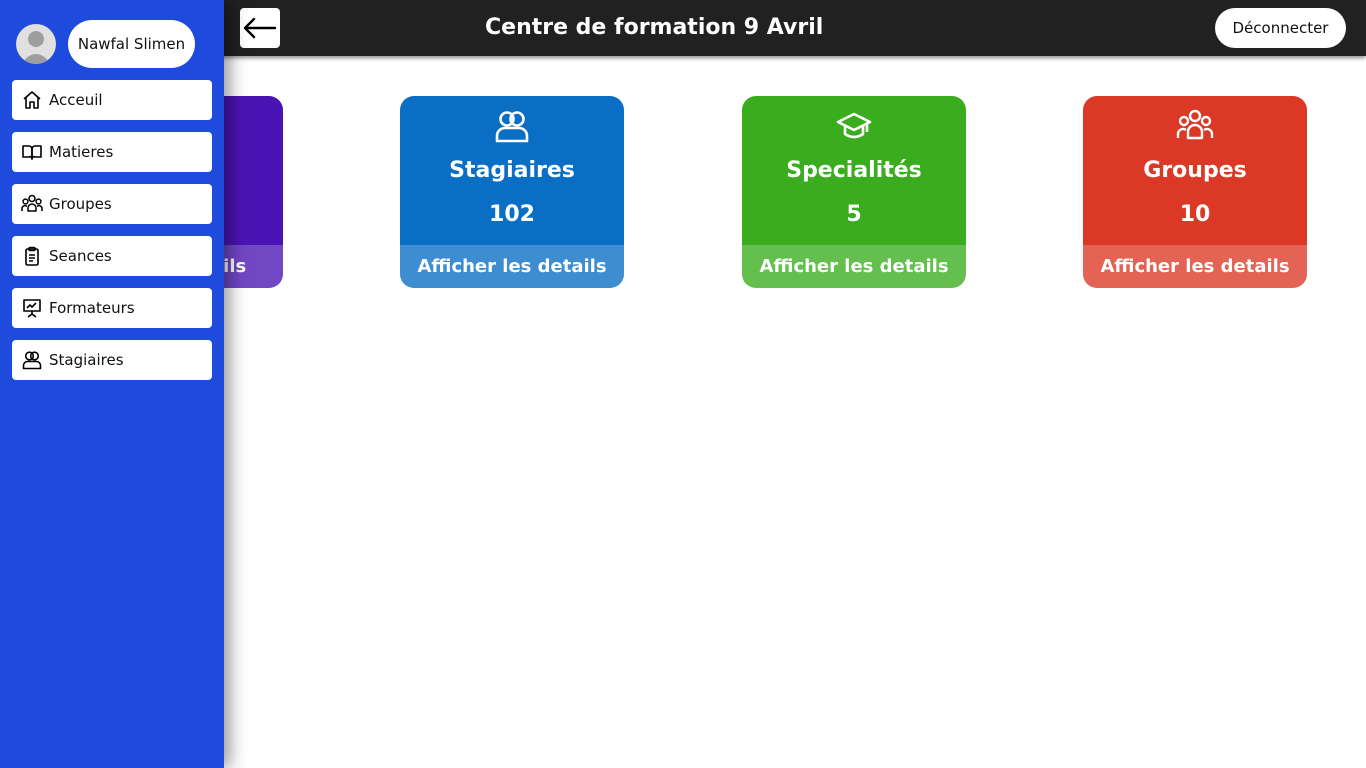 The width and height of the screenshot is (1366, 768). What do you see at coordinates (512, 214) in the screenshot?
I see `card-count: 102` at bounding box center [512, 214].